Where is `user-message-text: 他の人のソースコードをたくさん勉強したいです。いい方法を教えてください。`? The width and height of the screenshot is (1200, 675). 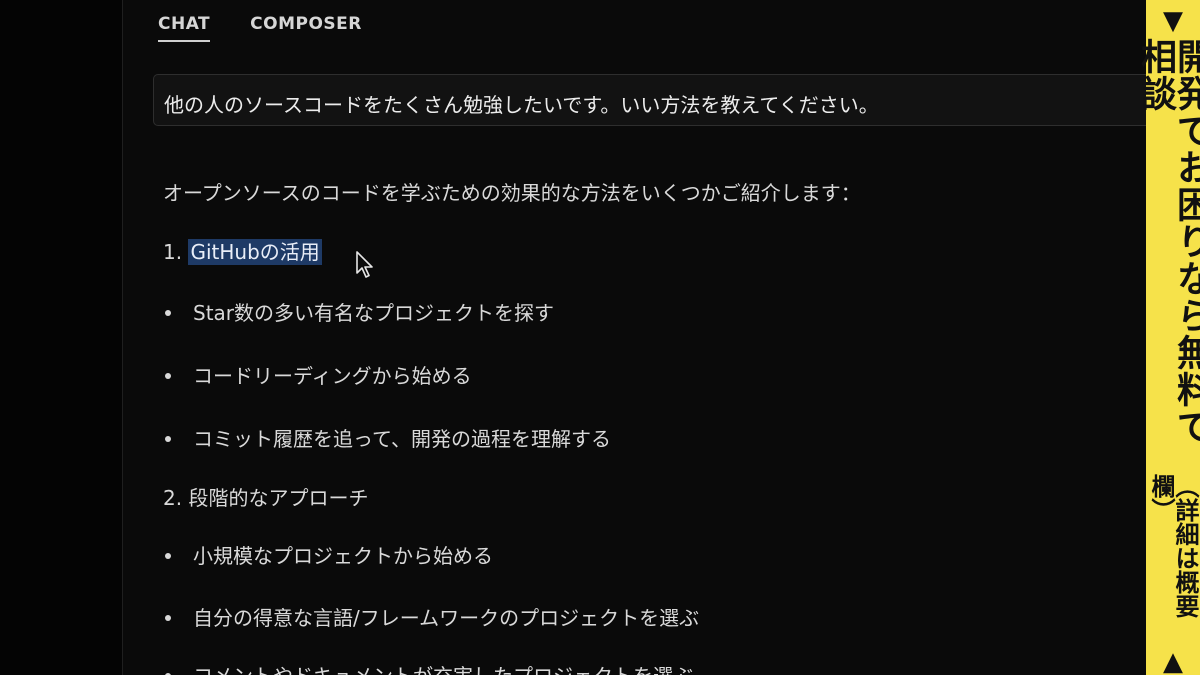
user-message-text: 他の人のソースコードをたくさん勉強したいです。いい方法を教えてください。 is located at coordinates (521, 105).